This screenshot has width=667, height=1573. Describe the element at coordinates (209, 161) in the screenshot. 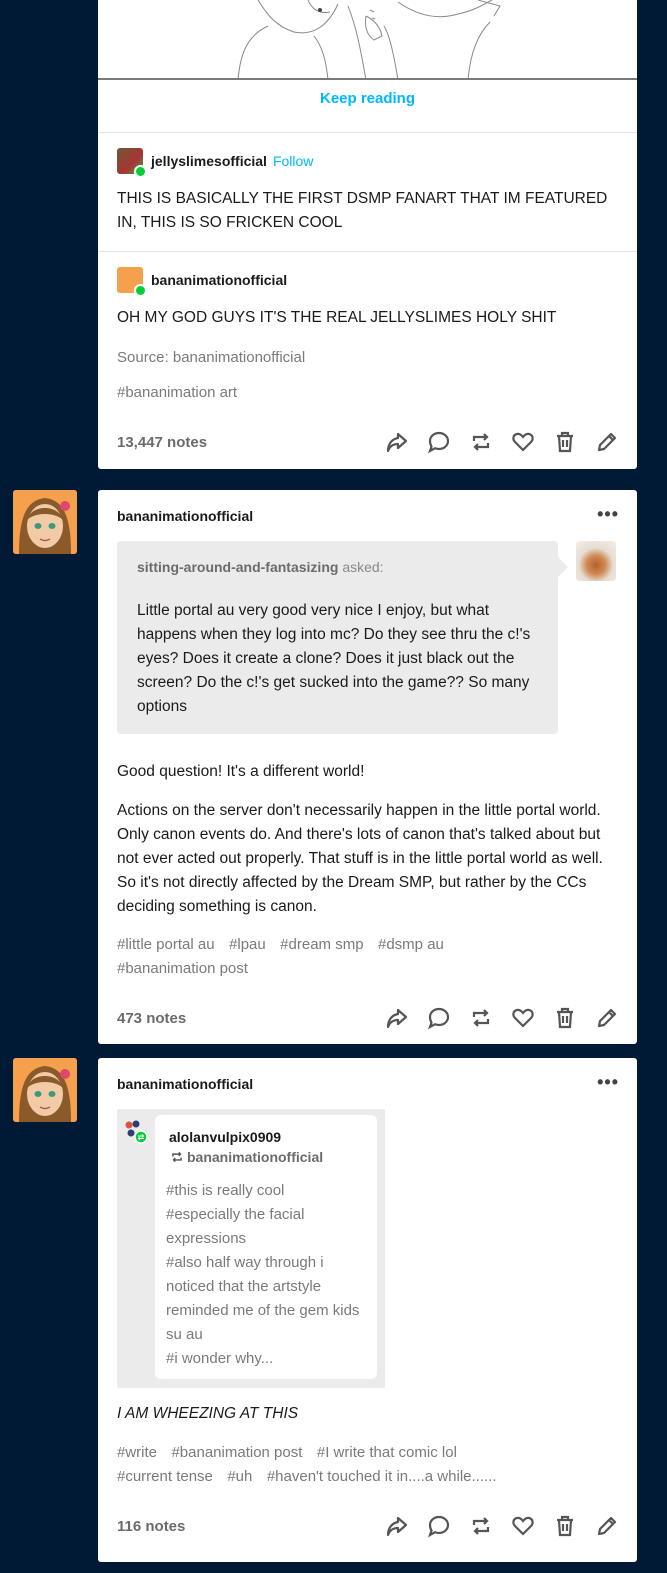

I see `blog-name: jellyslimesofficial` at that location.